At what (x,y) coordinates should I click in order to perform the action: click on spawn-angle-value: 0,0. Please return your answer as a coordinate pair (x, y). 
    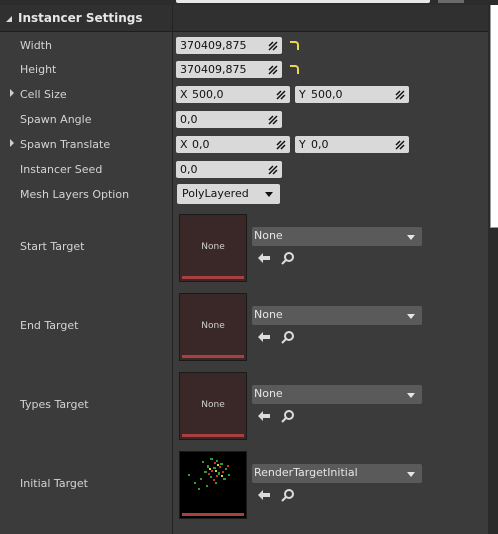
    Looking at the image, I should click on (189, 119).